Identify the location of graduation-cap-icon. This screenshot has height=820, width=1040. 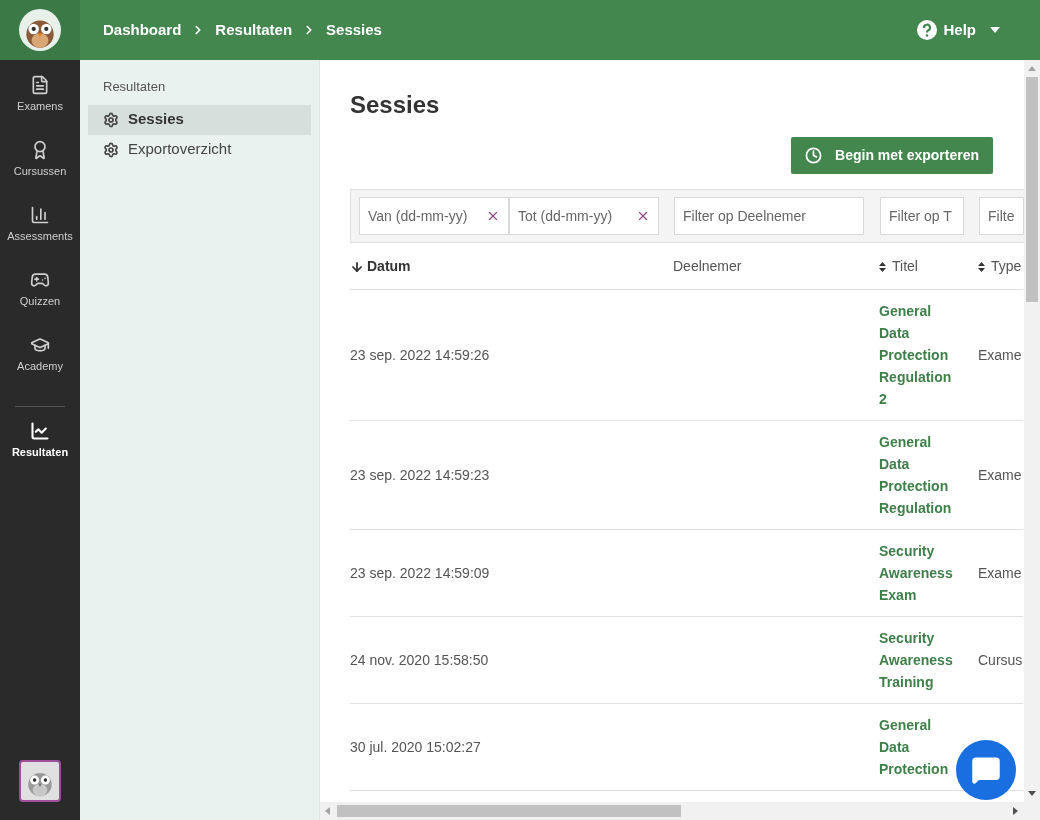
(40, 345).